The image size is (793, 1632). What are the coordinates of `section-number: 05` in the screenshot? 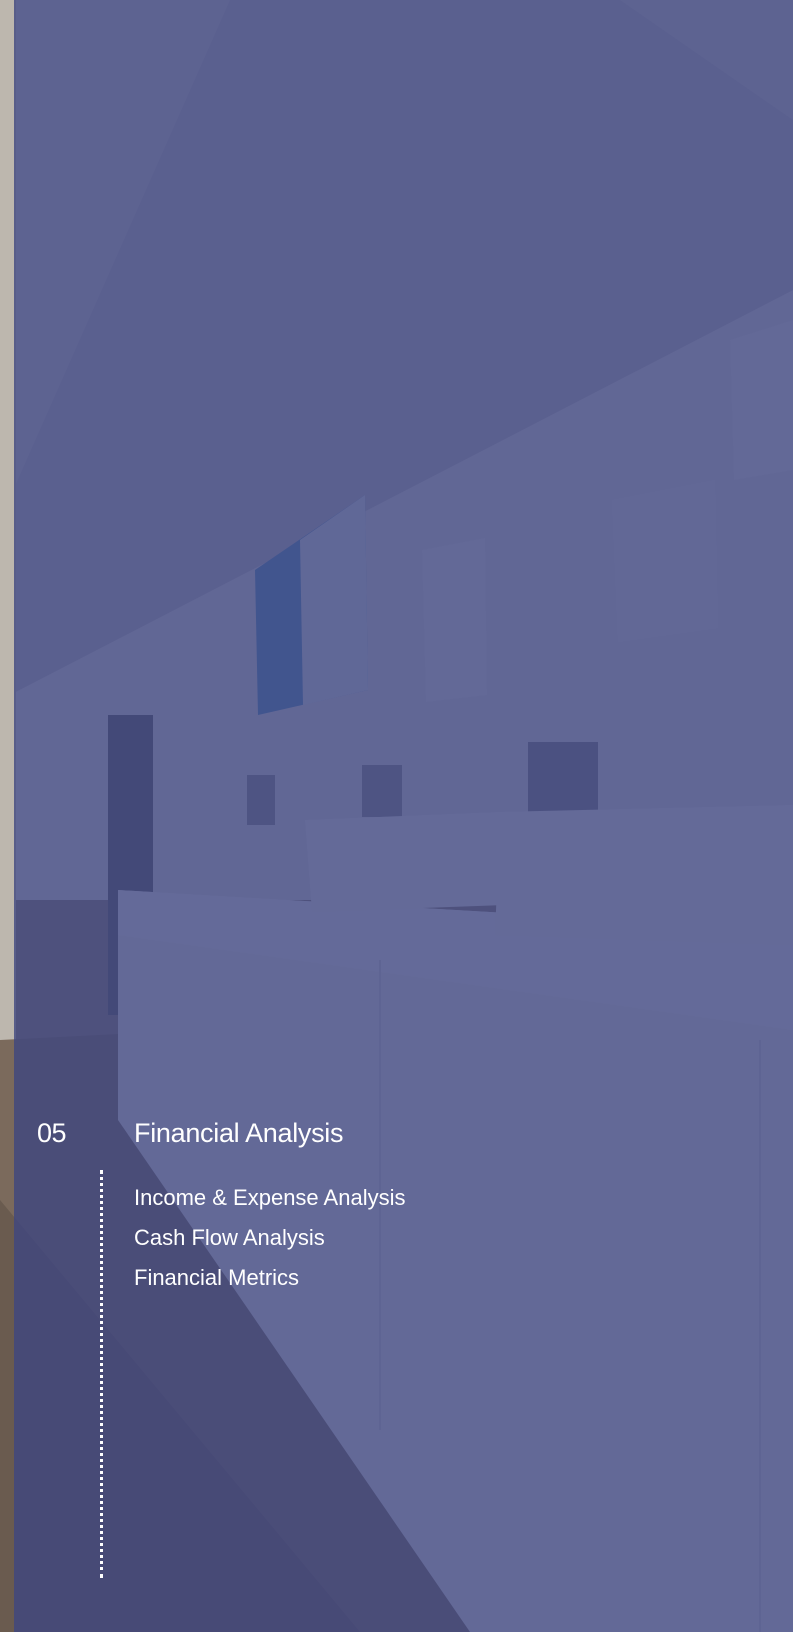 It's located at (52, 1133).